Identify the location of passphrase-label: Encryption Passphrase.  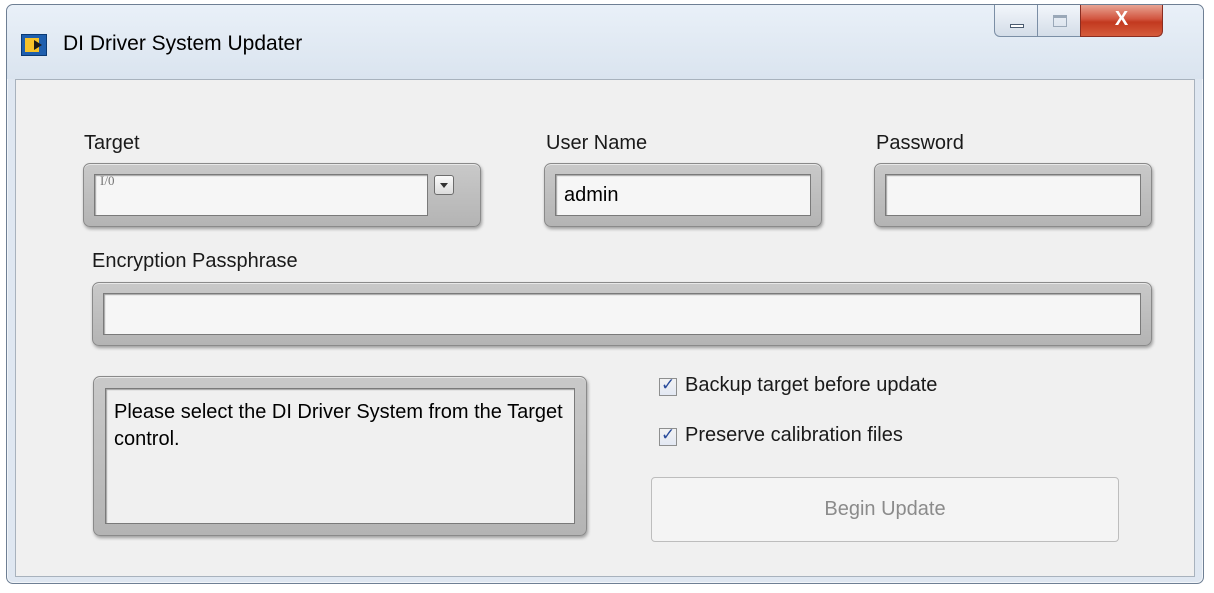
(195, 261).